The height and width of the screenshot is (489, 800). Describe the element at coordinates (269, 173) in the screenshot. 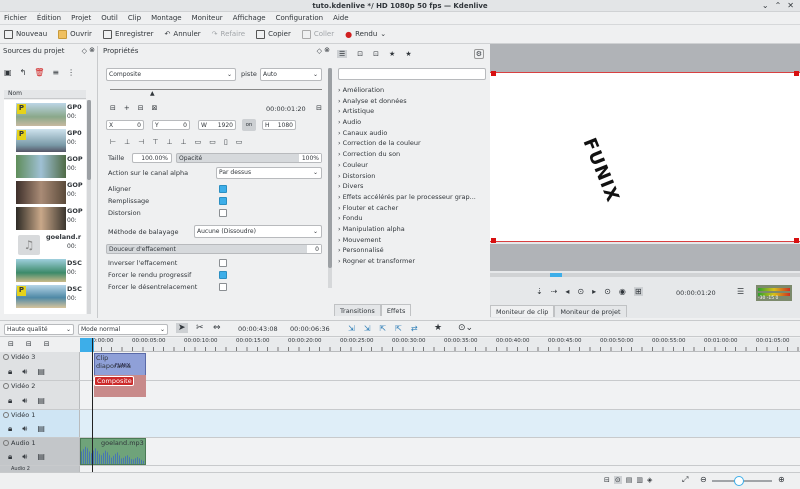

I see `alpha-select: Par dessus ⌄` at that location.